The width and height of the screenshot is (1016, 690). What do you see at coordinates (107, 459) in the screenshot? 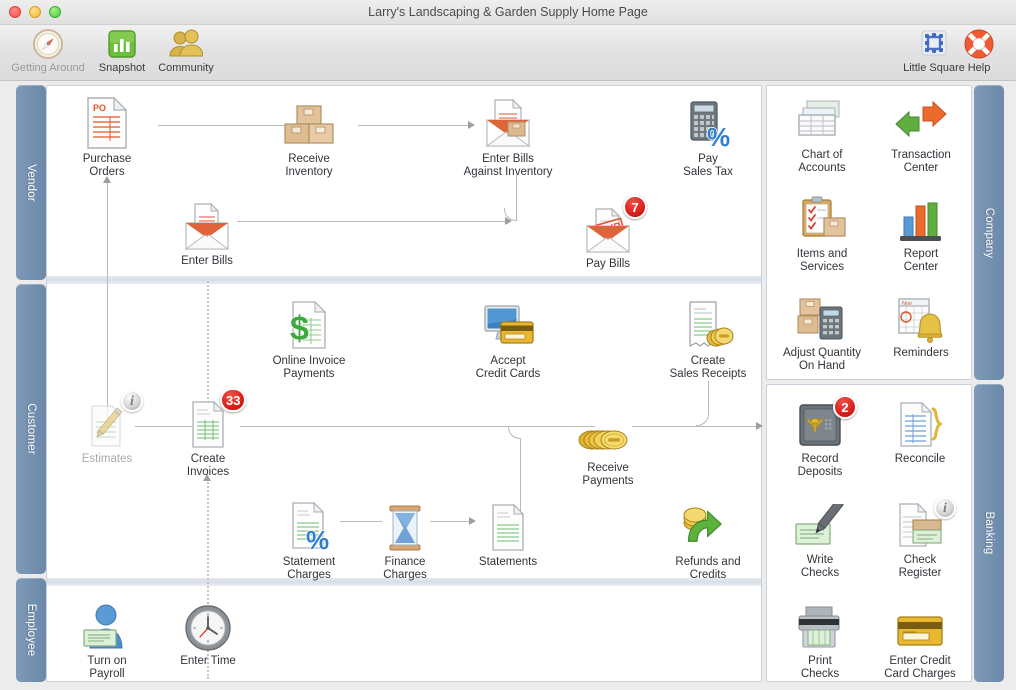
I see `workflow-node-label: Estimates` at bounding box center [107, 459].